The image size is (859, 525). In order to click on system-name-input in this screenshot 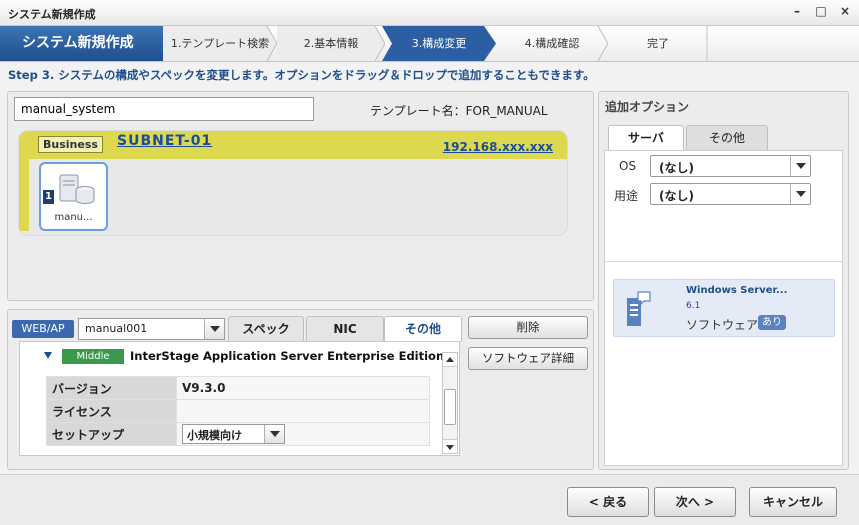, I will do `click(164, 109)`.